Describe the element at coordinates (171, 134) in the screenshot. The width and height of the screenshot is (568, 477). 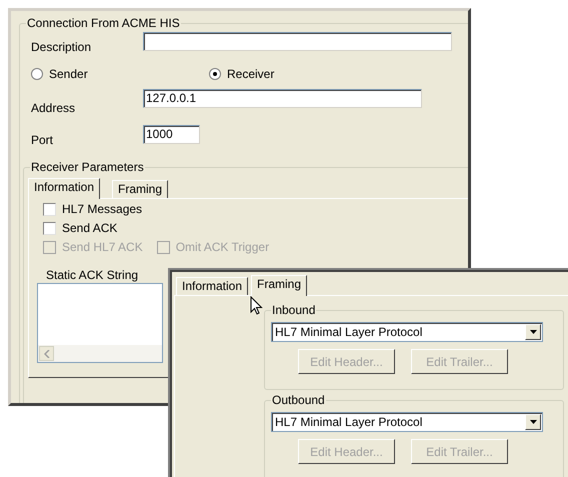
I see `input-field: 1000` at that location.